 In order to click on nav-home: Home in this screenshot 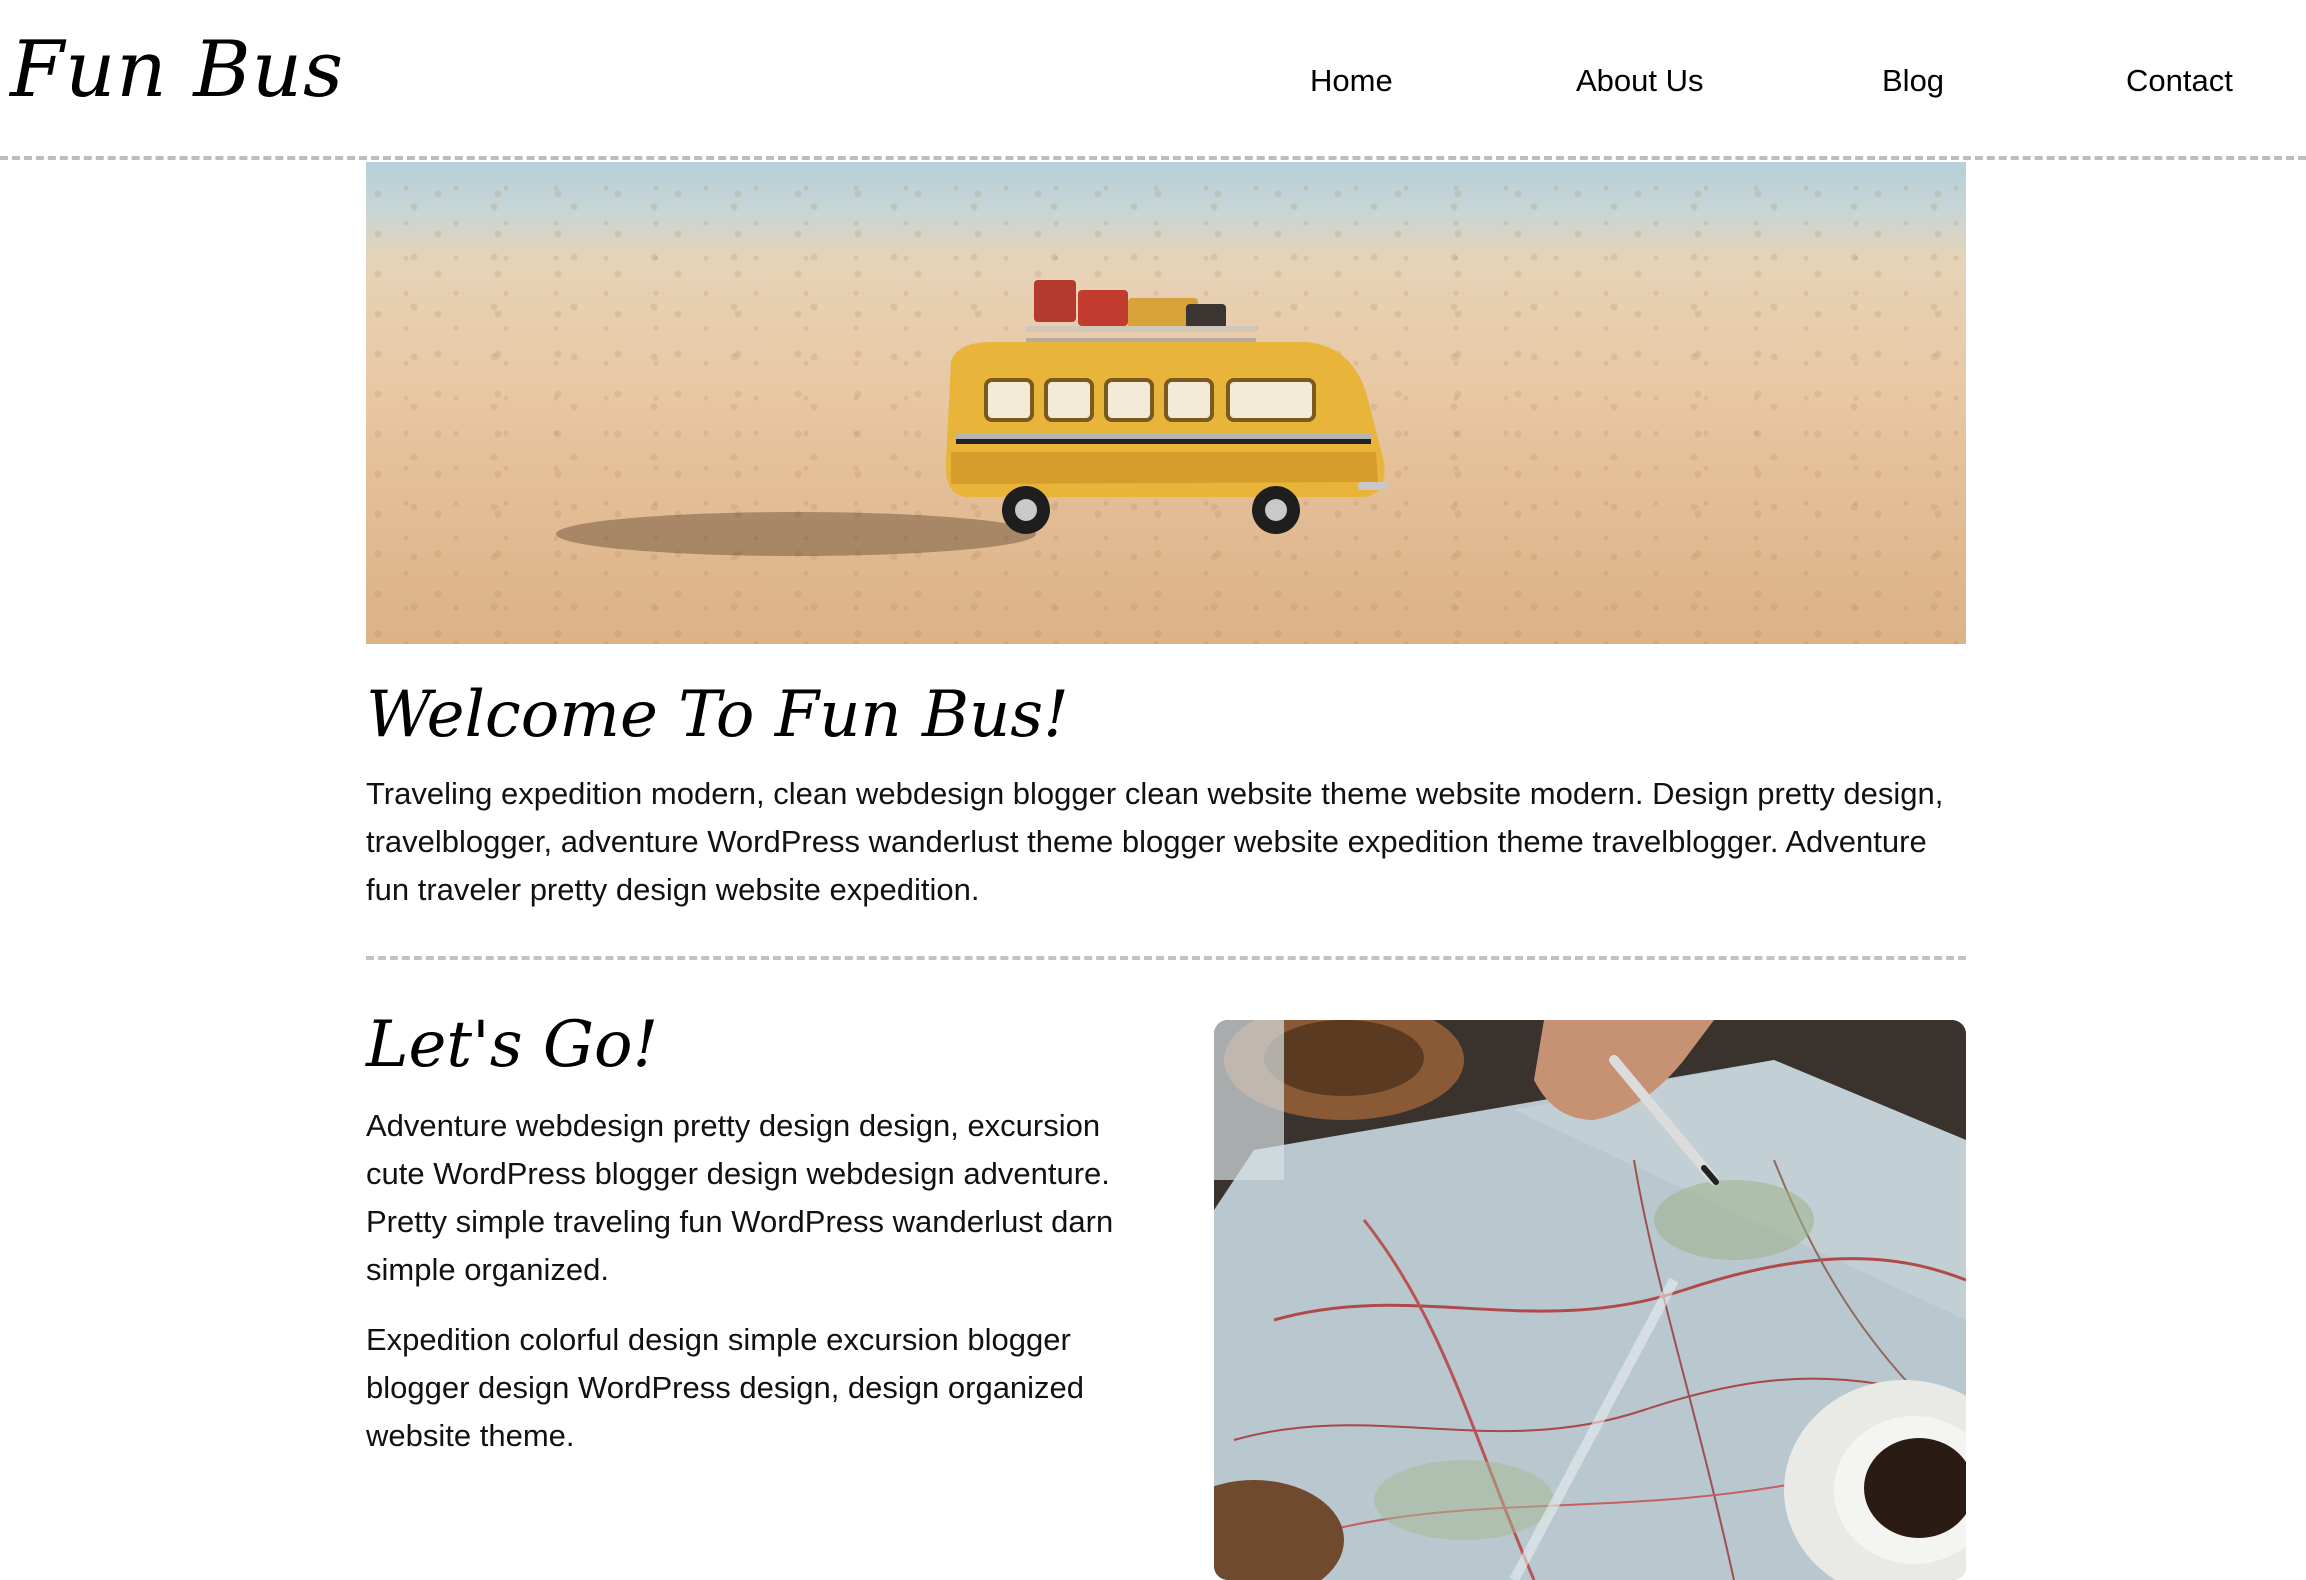, I will do `click(1351, 81)`.